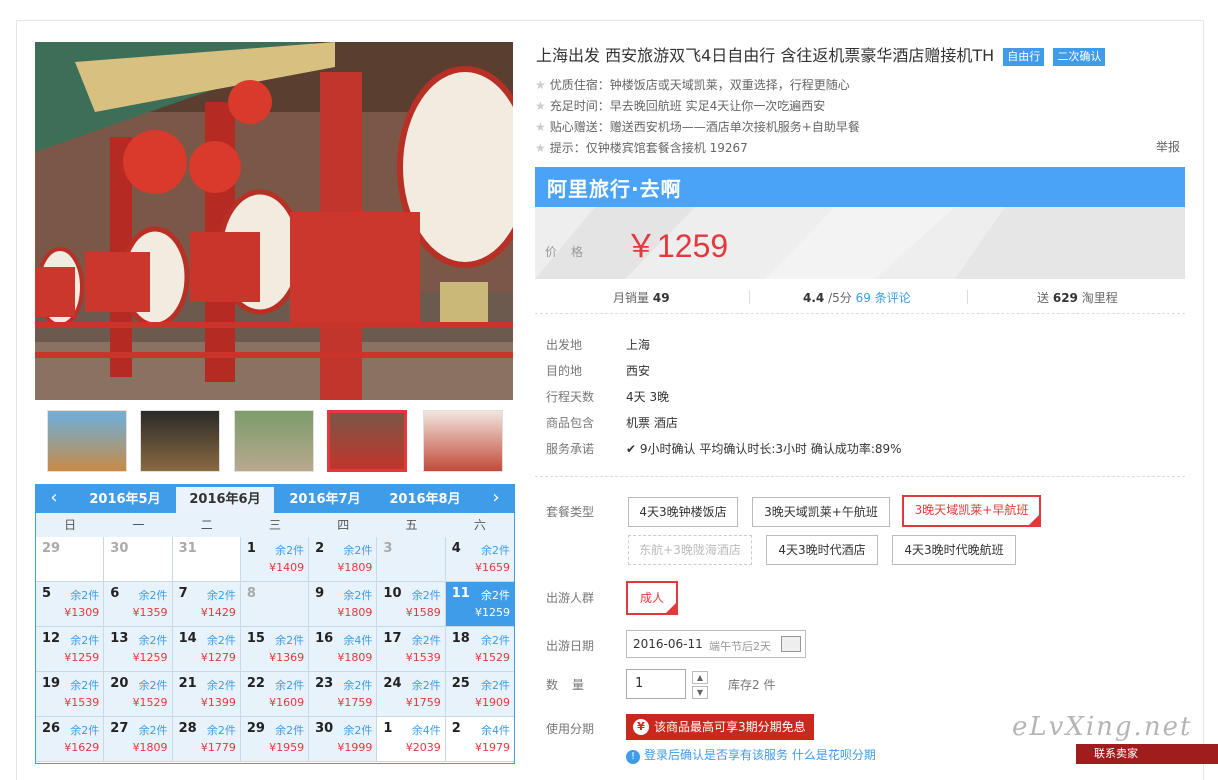 Image resolution: width=1218 pixels, height=780 pixels. What do you see at coordinates (255, 638) in the screenshot?
I see `day-number: 15` at bounding box center [255, 638].